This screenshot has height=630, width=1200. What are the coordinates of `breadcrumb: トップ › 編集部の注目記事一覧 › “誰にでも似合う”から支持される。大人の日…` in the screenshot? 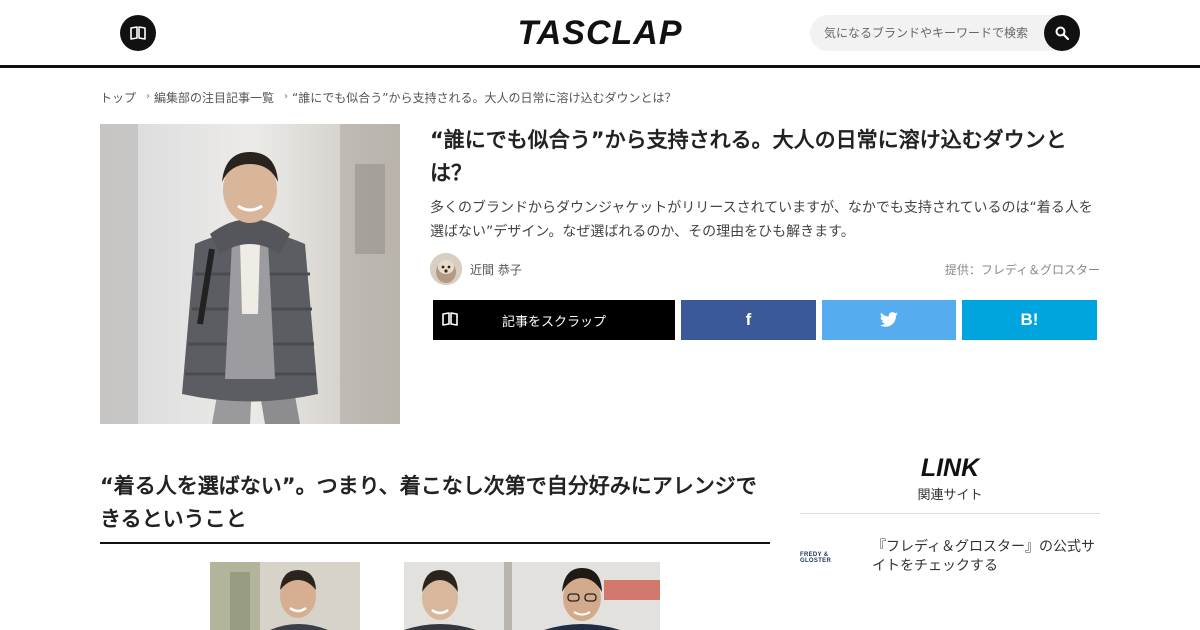 It's located at (388, 97).